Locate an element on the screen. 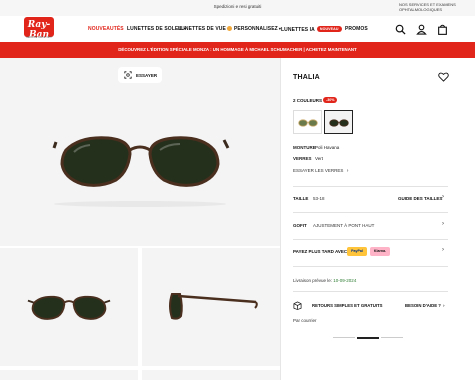 This screenshot has height=380, width=475. try-on-button: ESSAYER is located at coordinates (140, 75).